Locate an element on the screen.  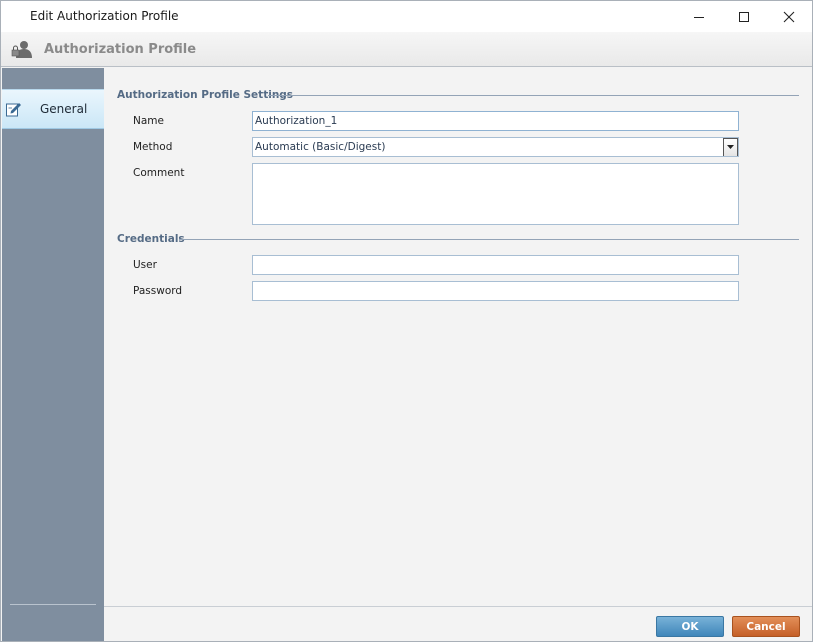
header-title: Authorization Profile is located at coordinates (120, 49).